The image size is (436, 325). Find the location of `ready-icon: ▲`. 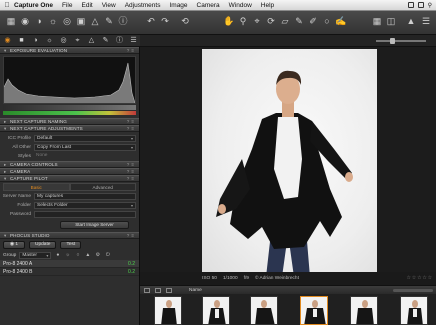

ready-icon: ▲ is located at coordinates (87, 255).